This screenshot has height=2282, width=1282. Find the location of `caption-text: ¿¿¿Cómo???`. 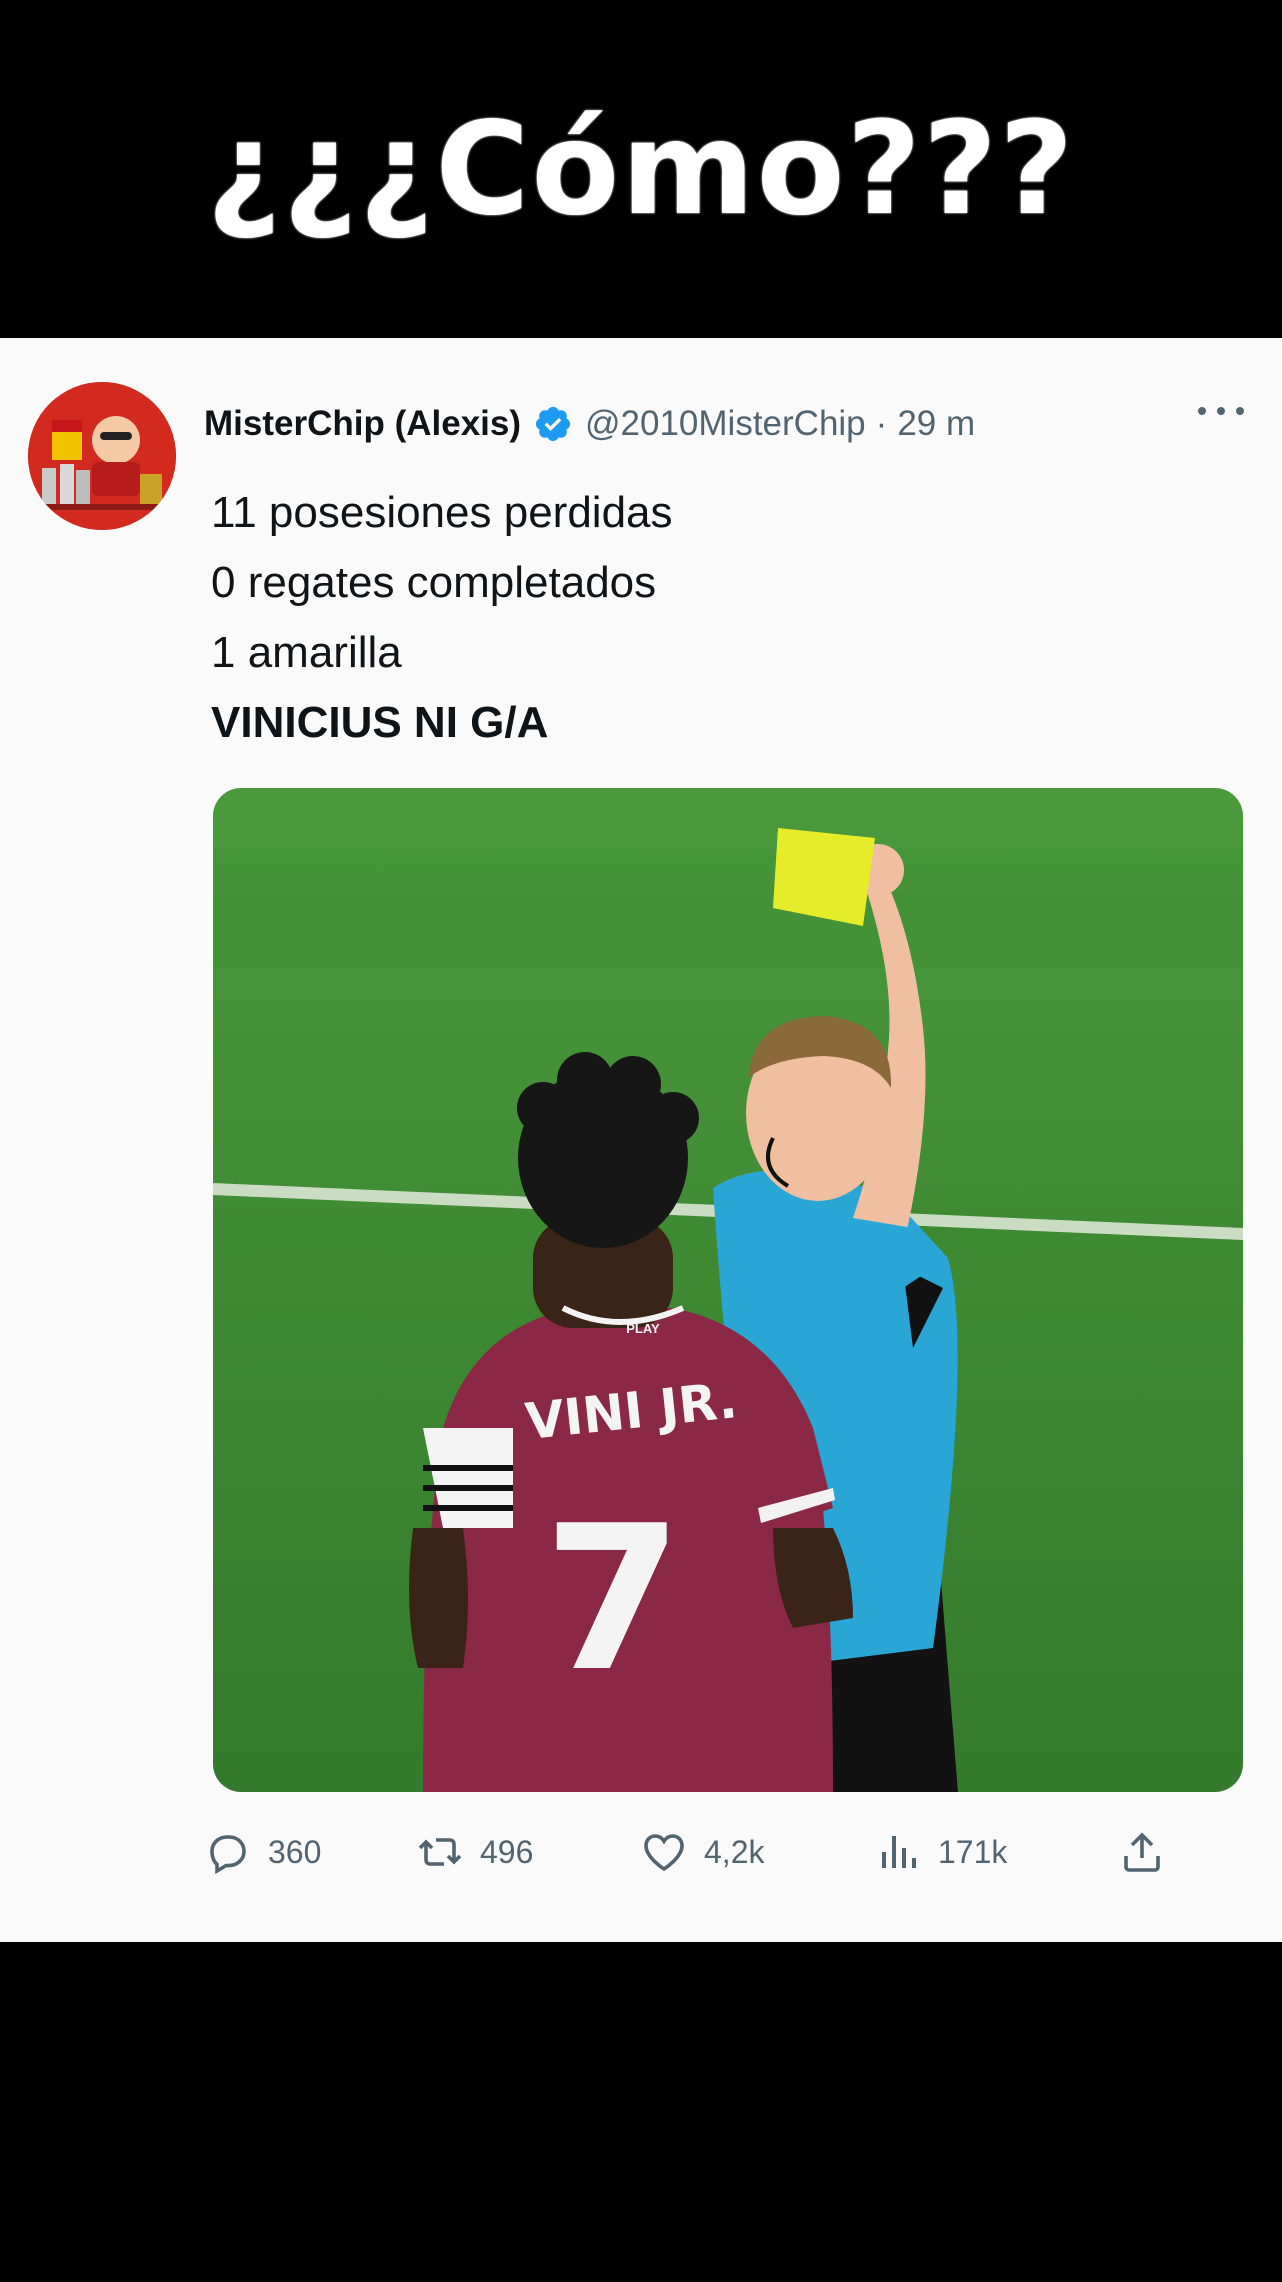

caption-text: ¿¿¿Cómo??? is located at coordinates (641, 169).